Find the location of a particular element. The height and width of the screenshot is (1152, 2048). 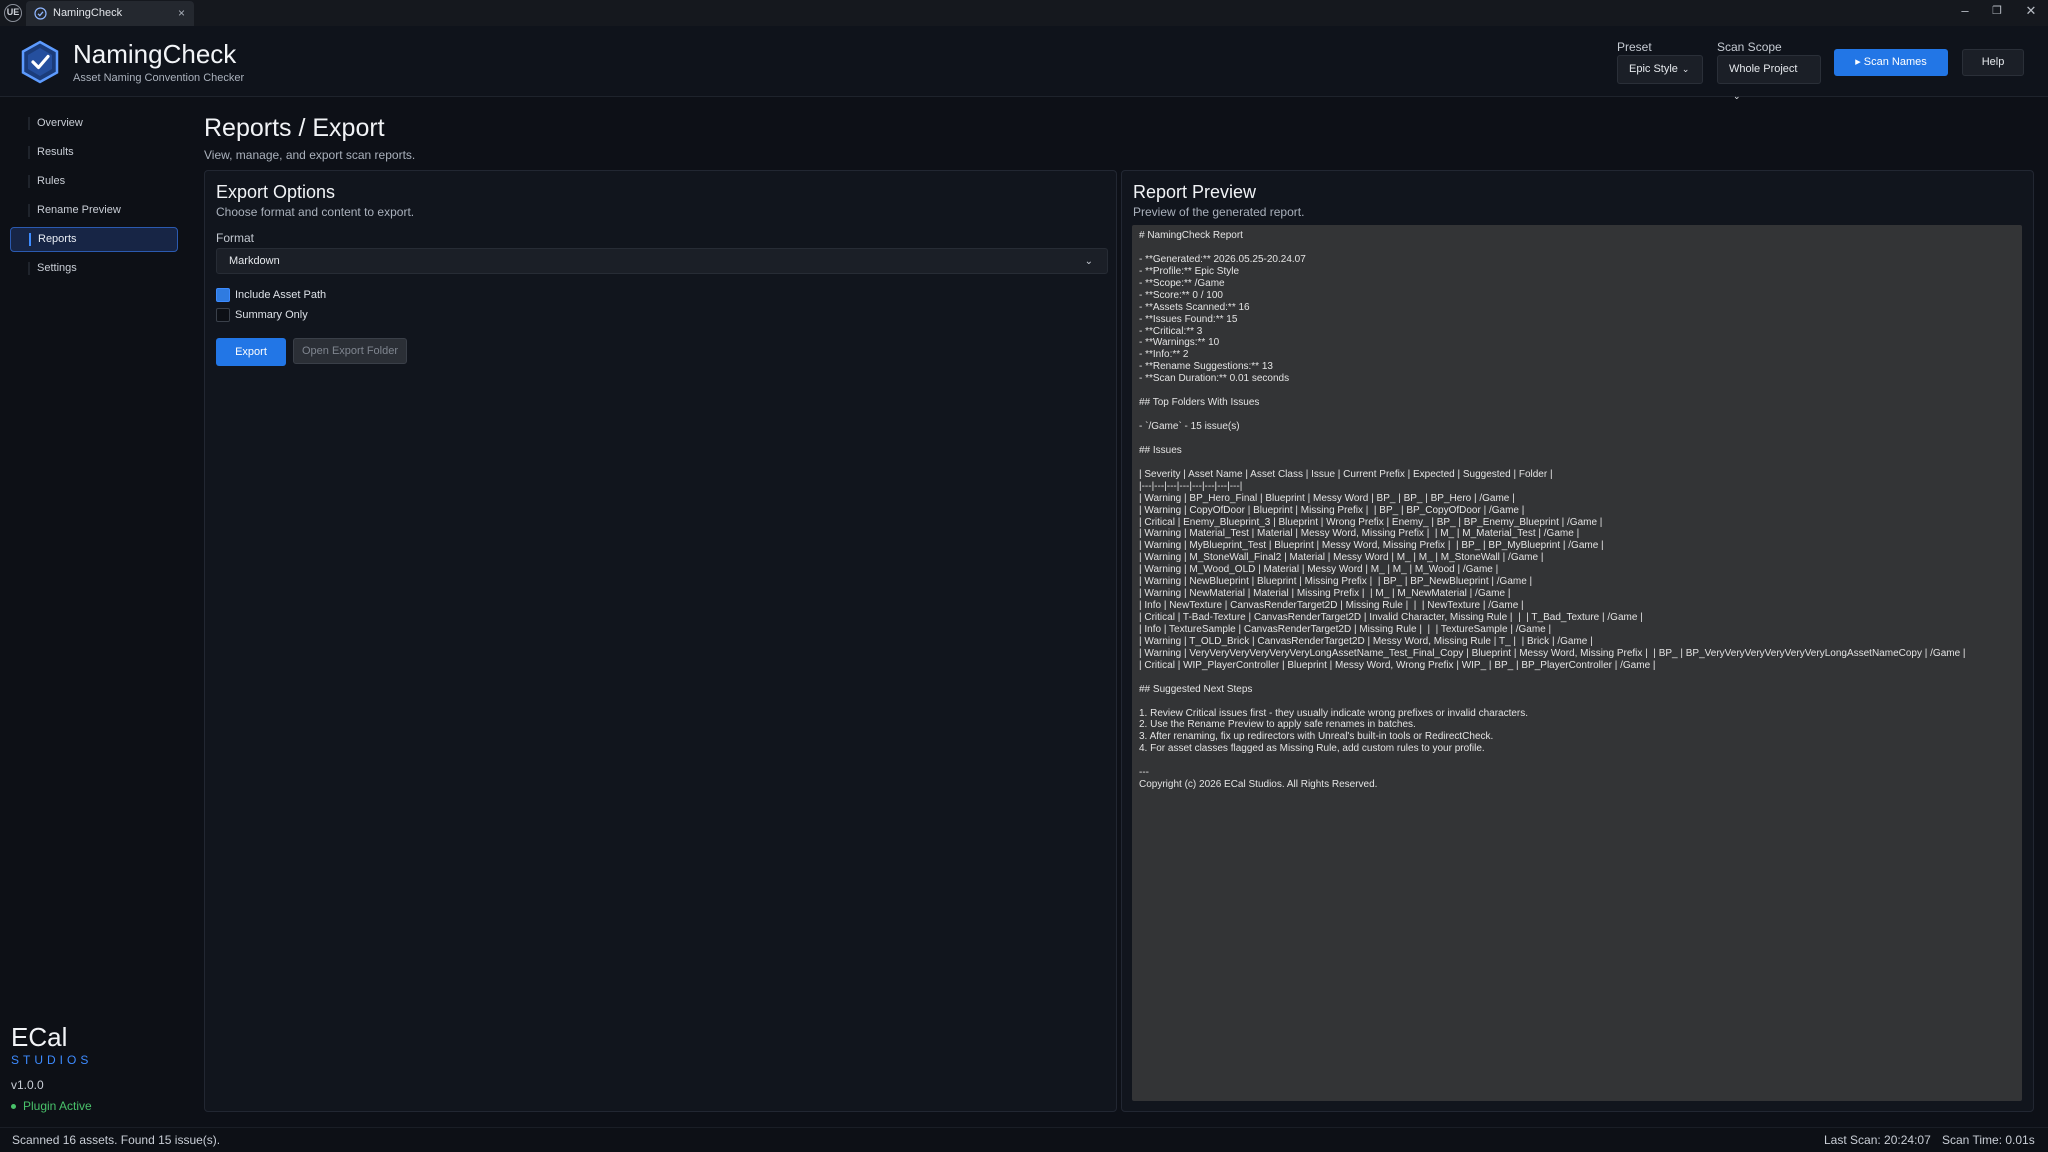

scan-scope-label: Scan Scope is located at coordinates (1749, 47).